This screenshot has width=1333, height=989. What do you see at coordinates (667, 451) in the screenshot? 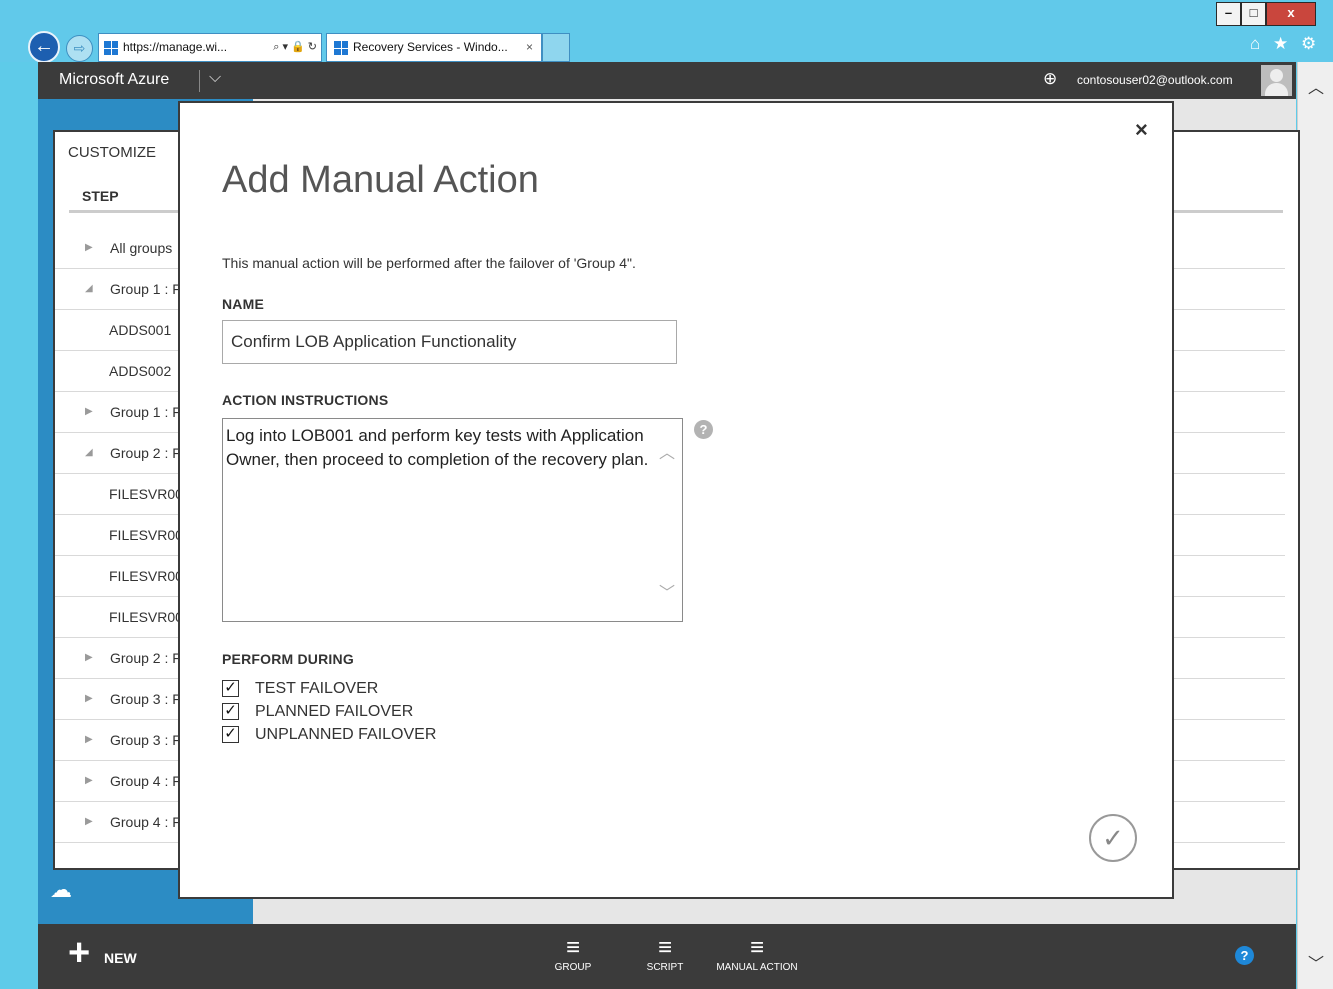
I see `textarea-scroll-up-icon: ︿` at bounding box center [667, 451].